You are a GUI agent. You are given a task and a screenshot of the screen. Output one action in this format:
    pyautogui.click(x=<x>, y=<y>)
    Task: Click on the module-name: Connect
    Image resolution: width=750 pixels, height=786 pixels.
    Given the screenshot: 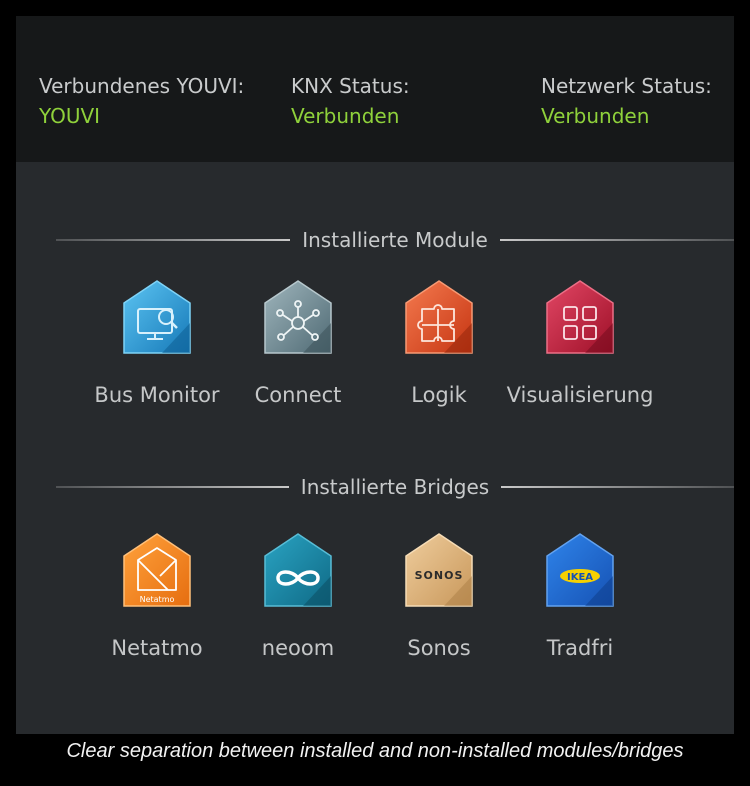 What is the action you would take?
    pyautogui.click(x=298, y=395)
    